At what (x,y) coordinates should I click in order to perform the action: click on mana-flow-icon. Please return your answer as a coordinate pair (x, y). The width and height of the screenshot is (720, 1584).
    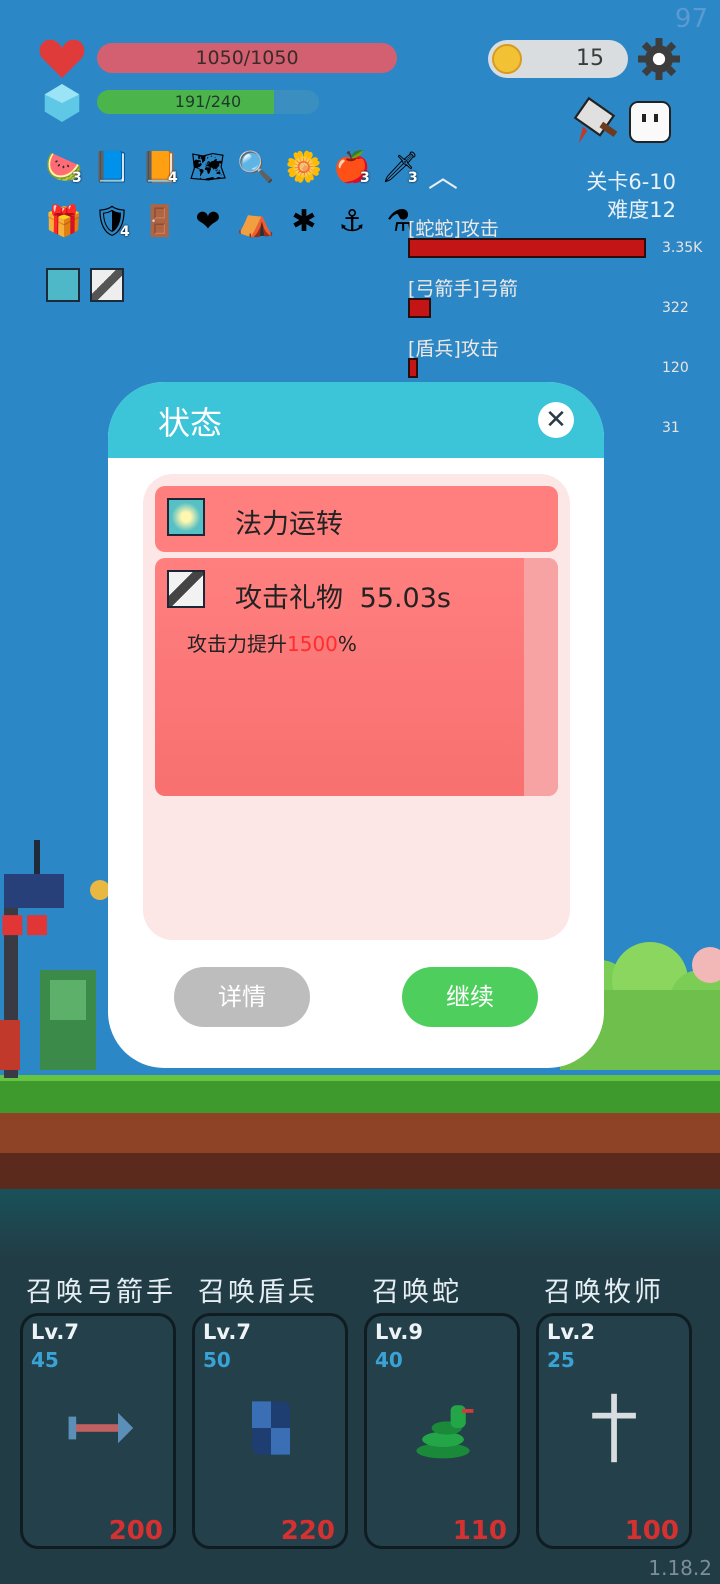
    Looking at the image, I should click on (186, 517).